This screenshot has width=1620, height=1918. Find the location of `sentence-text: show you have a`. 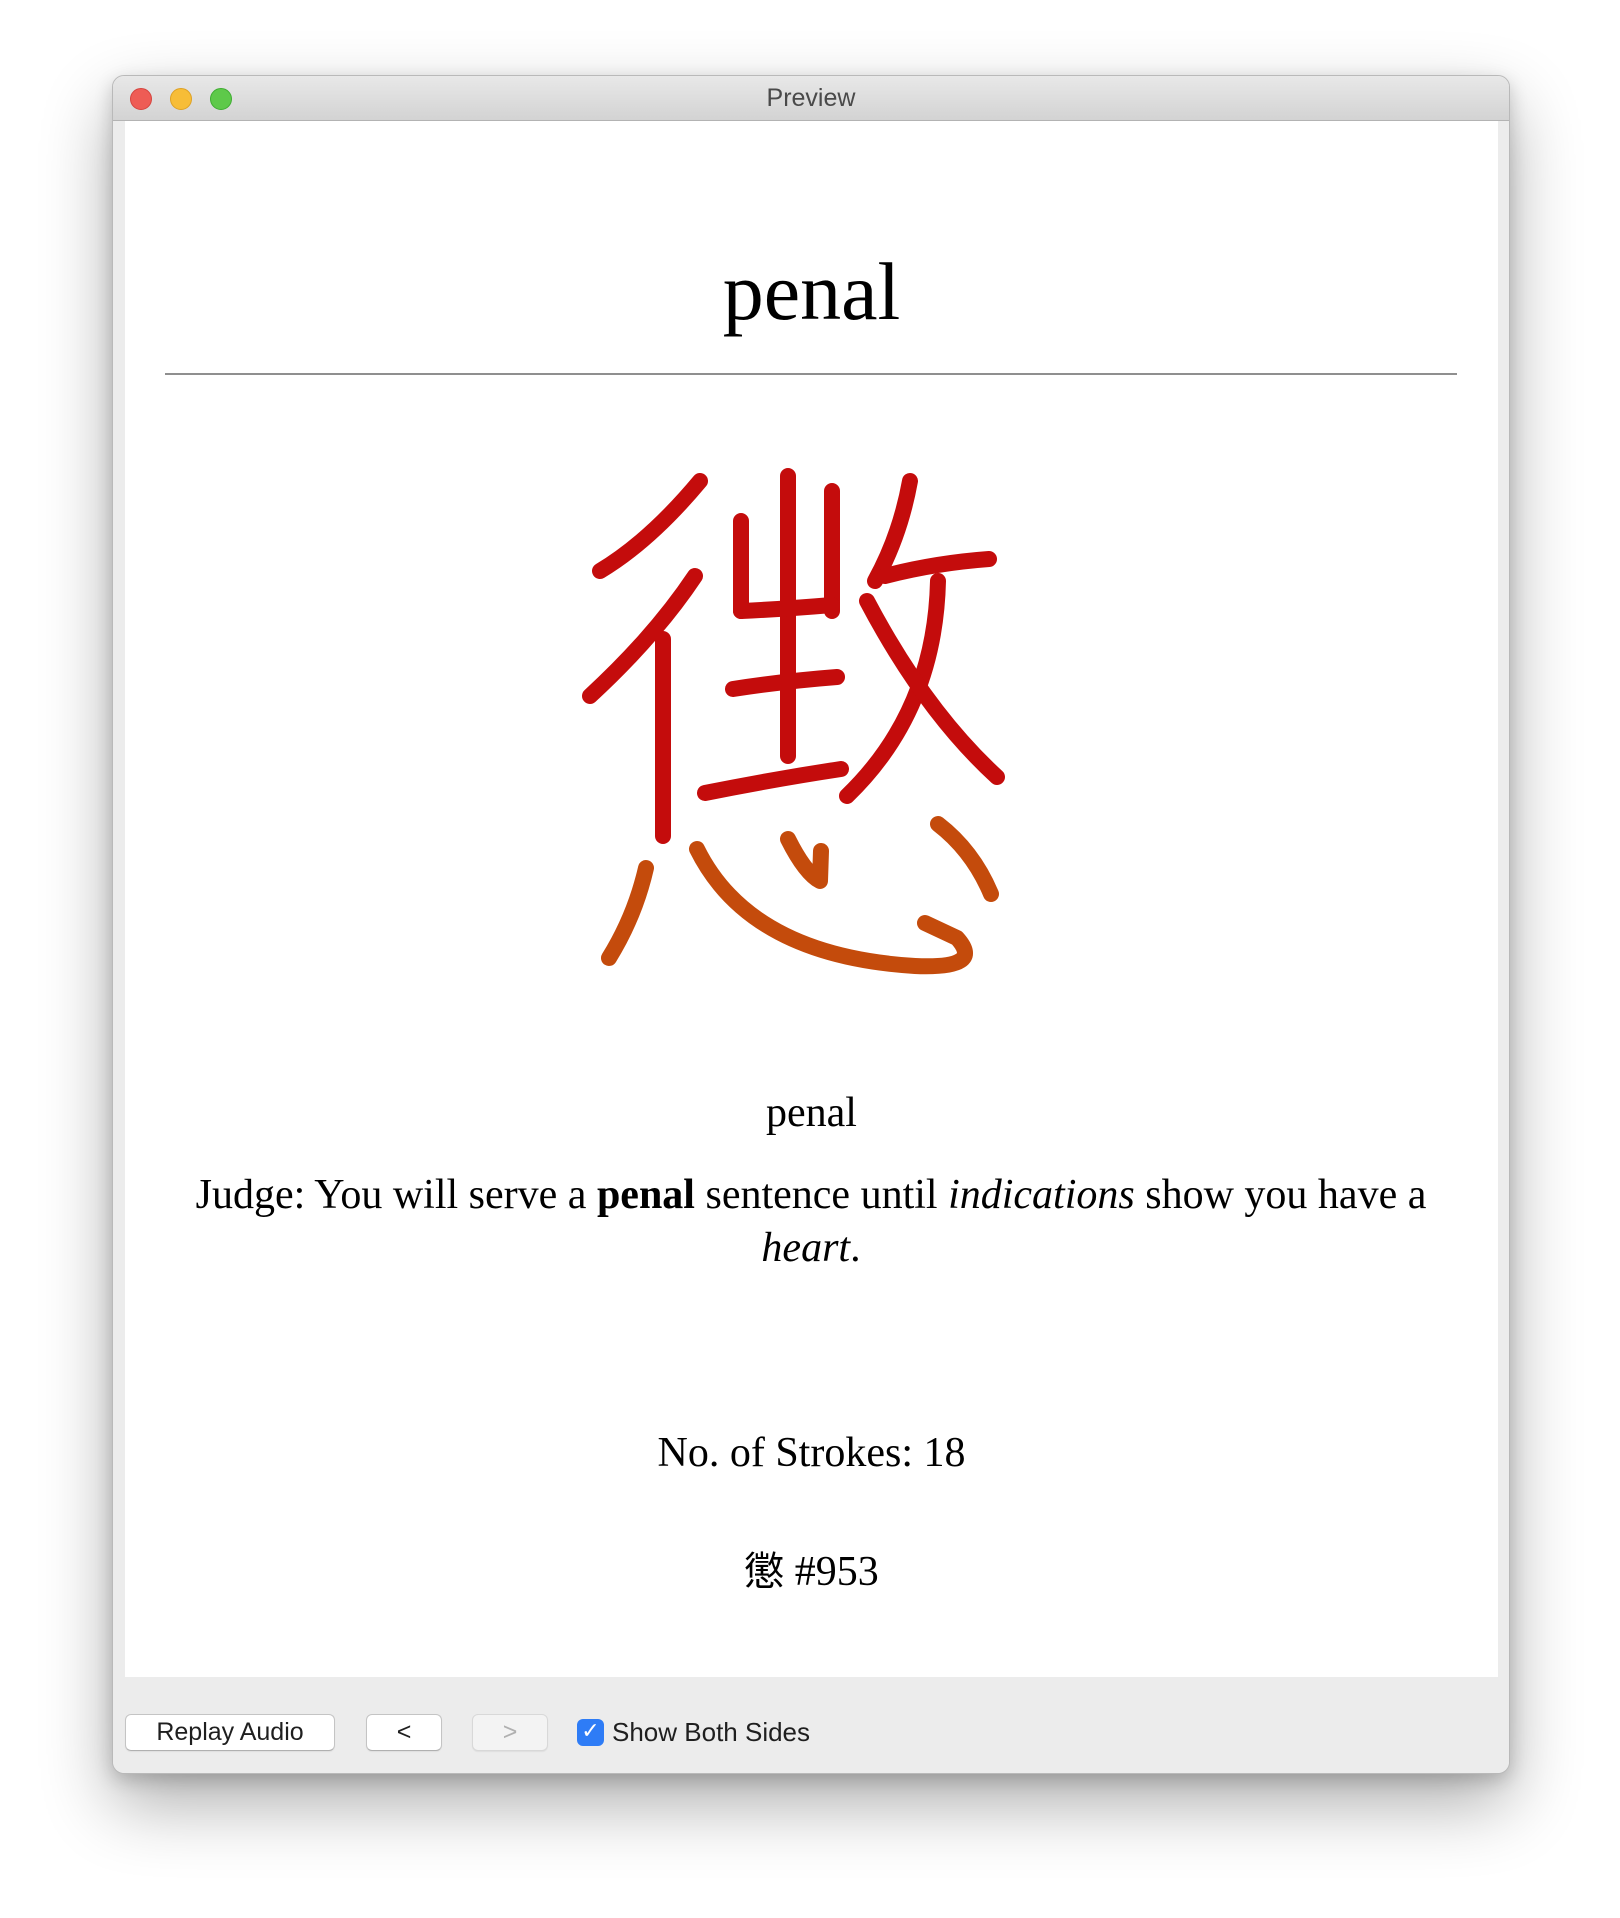

sentence-text: show you have a is located at coordinates (1280, 1195).